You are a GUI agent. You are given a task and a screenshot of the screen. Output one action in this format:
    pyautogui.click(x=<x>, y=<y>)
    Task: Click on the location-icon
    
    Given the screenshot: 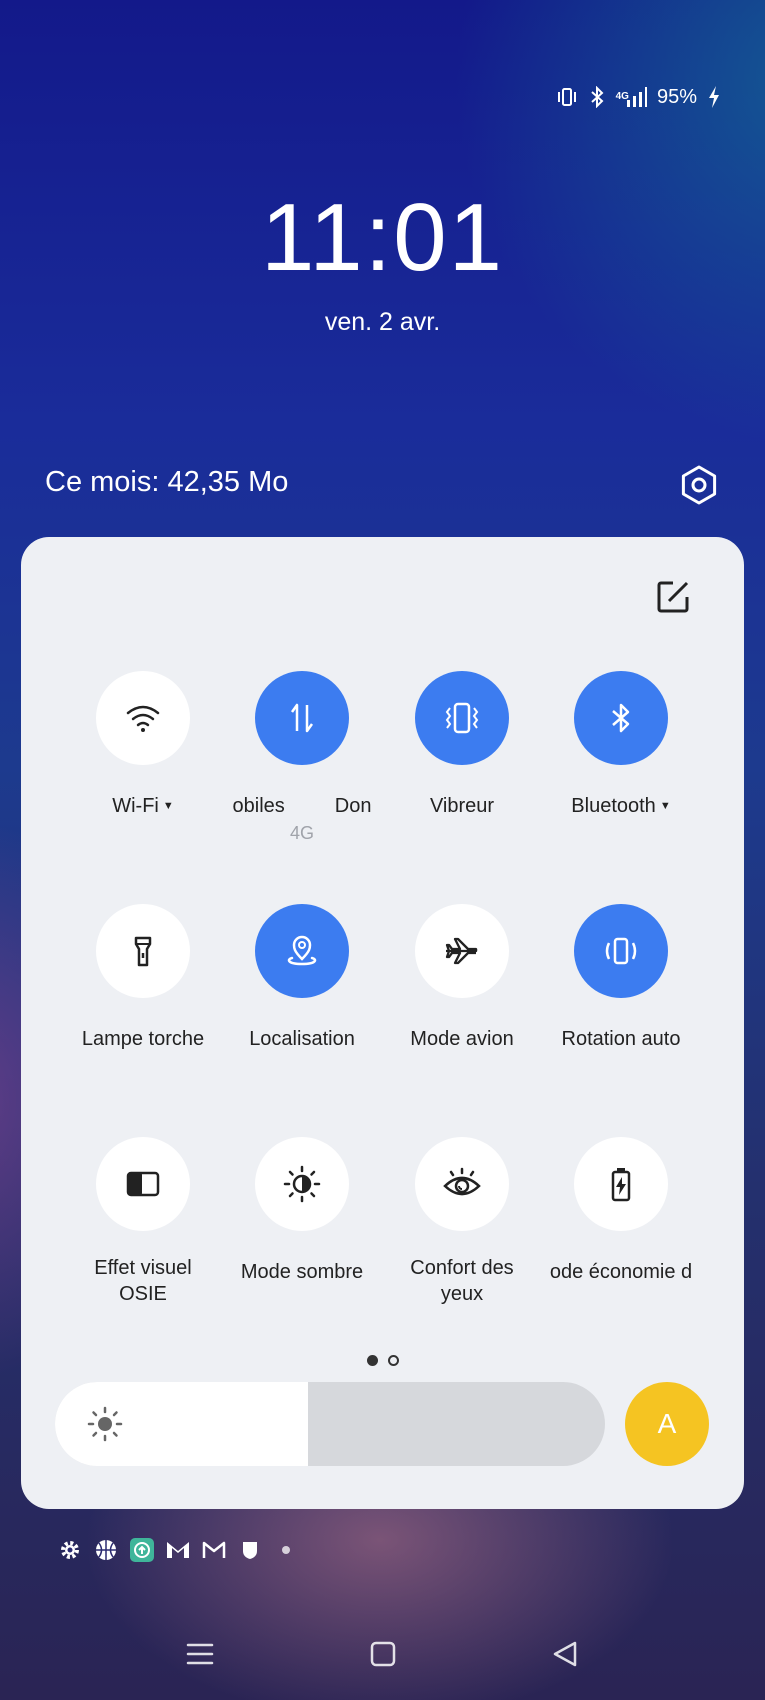 What is the action you would take?
    pyautogui.click(x=302, y=950)
    